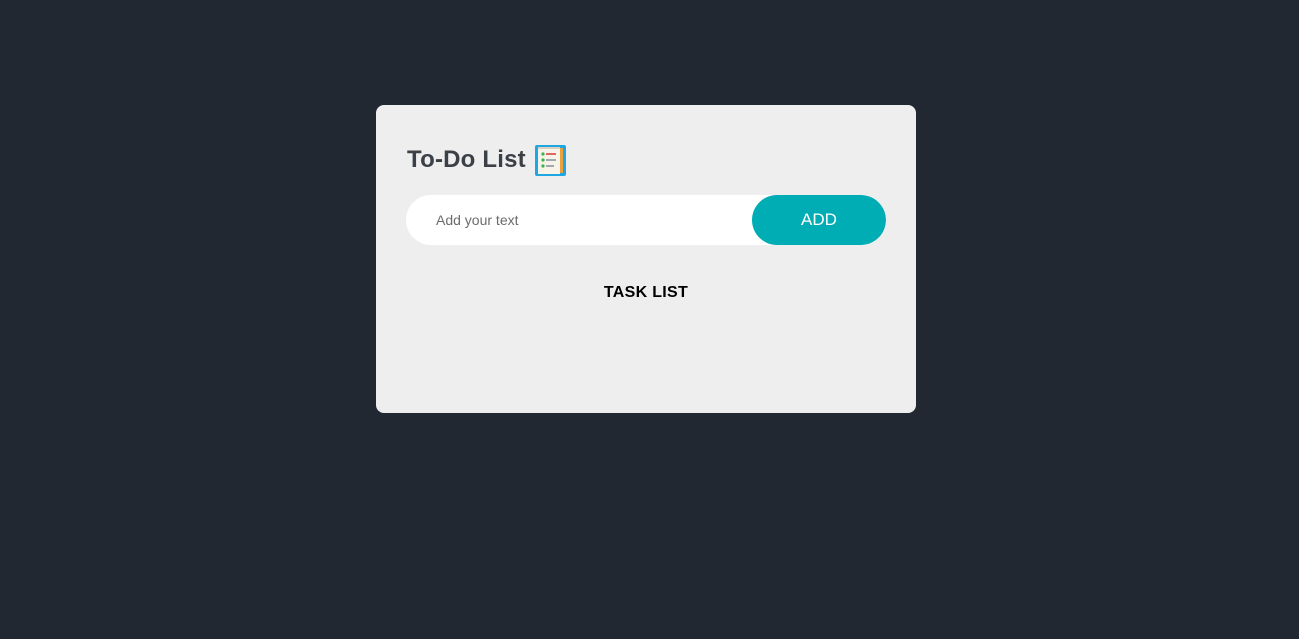 The image size is (1299, 639). I want to click on app-title: To-Do List, so click(466, 159).